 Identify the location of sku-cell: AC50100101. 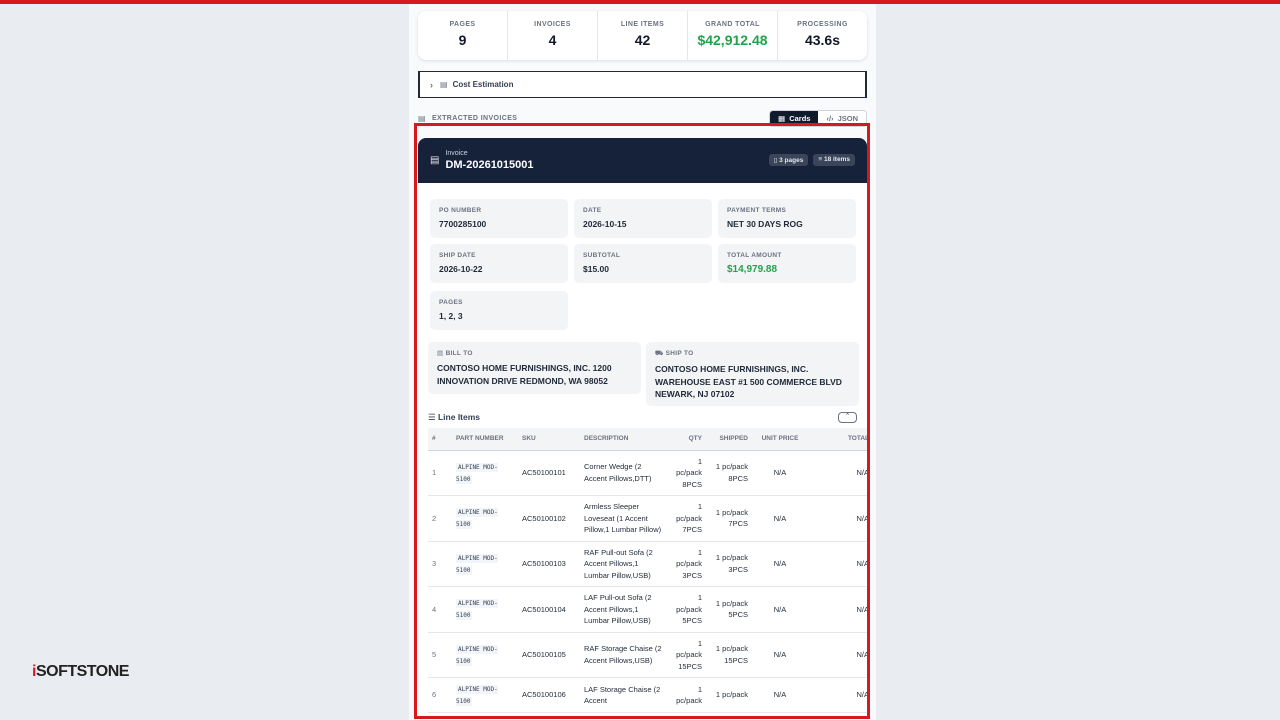
(549, 473).